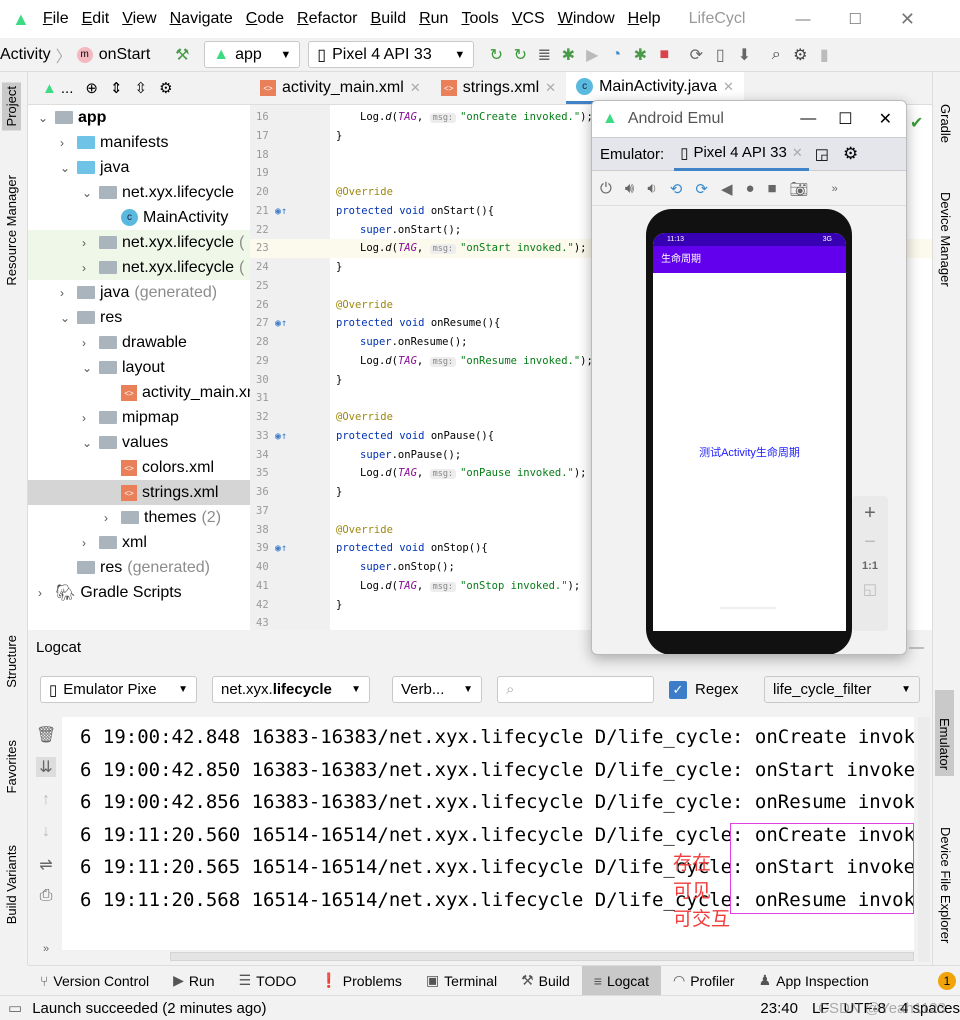 The width and height of the screenshot is (960, 1020). What do you see at coordinates (544, 55) in the screenshot?
I see `list-icon: ≣` at bounding box center [544, 55].